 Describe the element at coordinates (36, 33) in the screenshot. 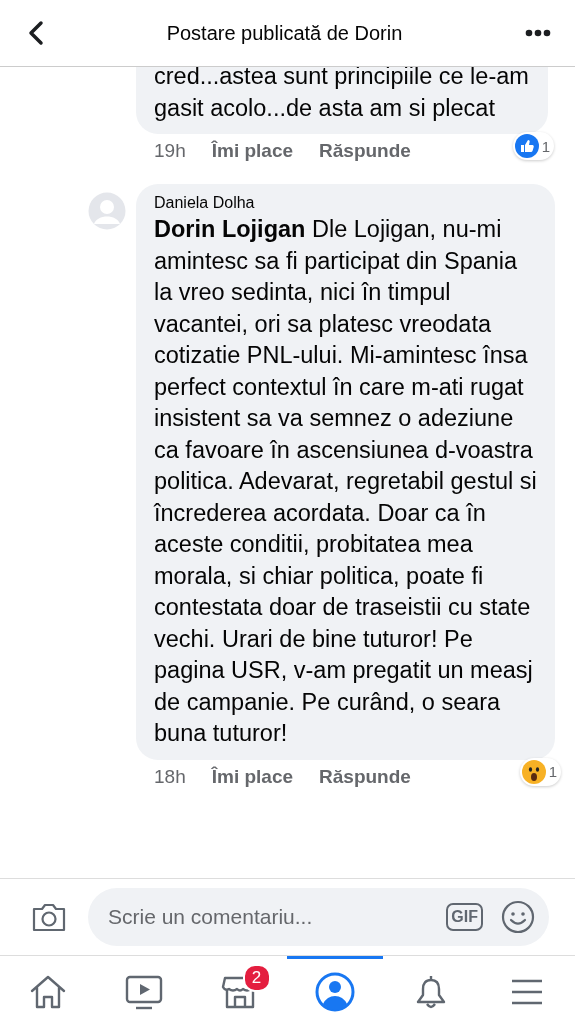

I see `back-icon` at that location.